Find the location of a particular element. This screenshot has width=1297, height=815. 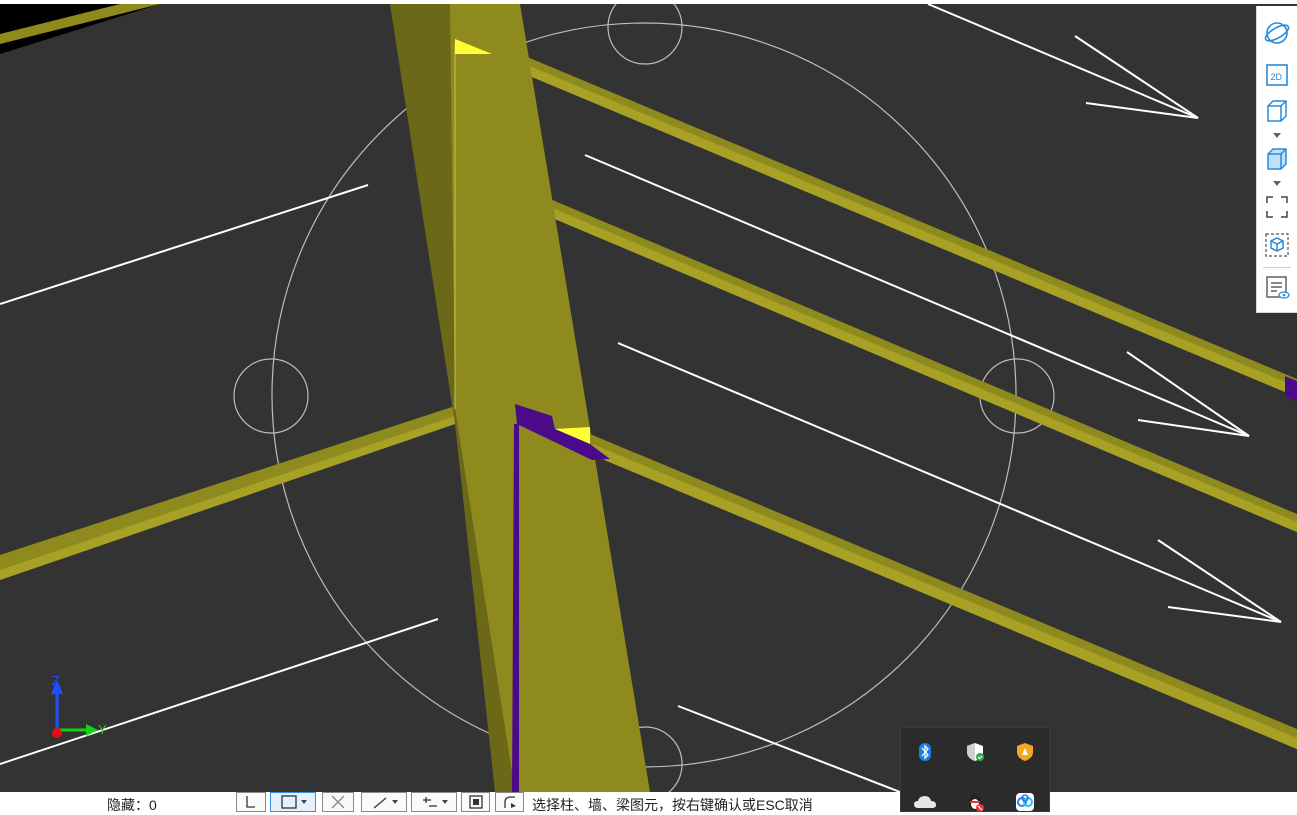

2d-view-icon: 2D is located at coordinates (1277, 75).